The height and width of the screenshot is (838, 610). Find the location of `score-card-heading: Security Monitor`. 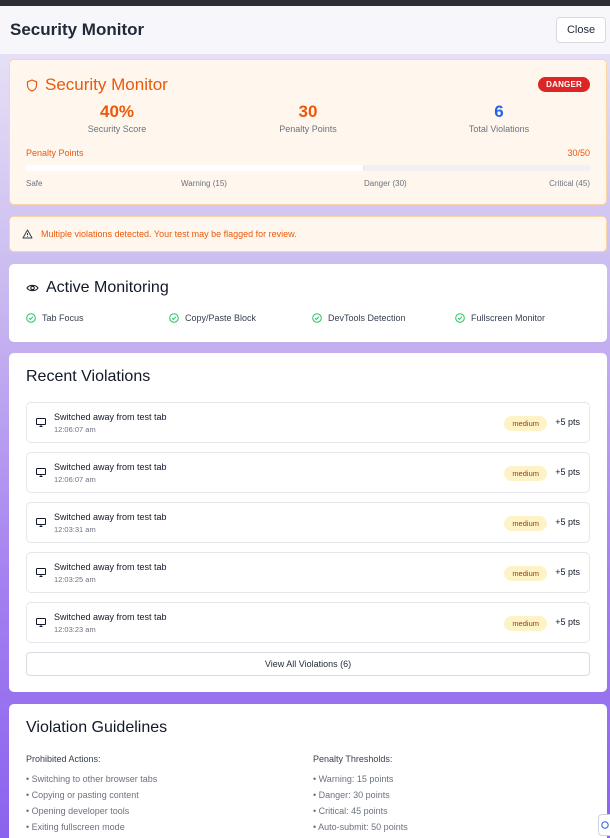

score-card-heading: Security Monitor is located at coordinates (97, 85).